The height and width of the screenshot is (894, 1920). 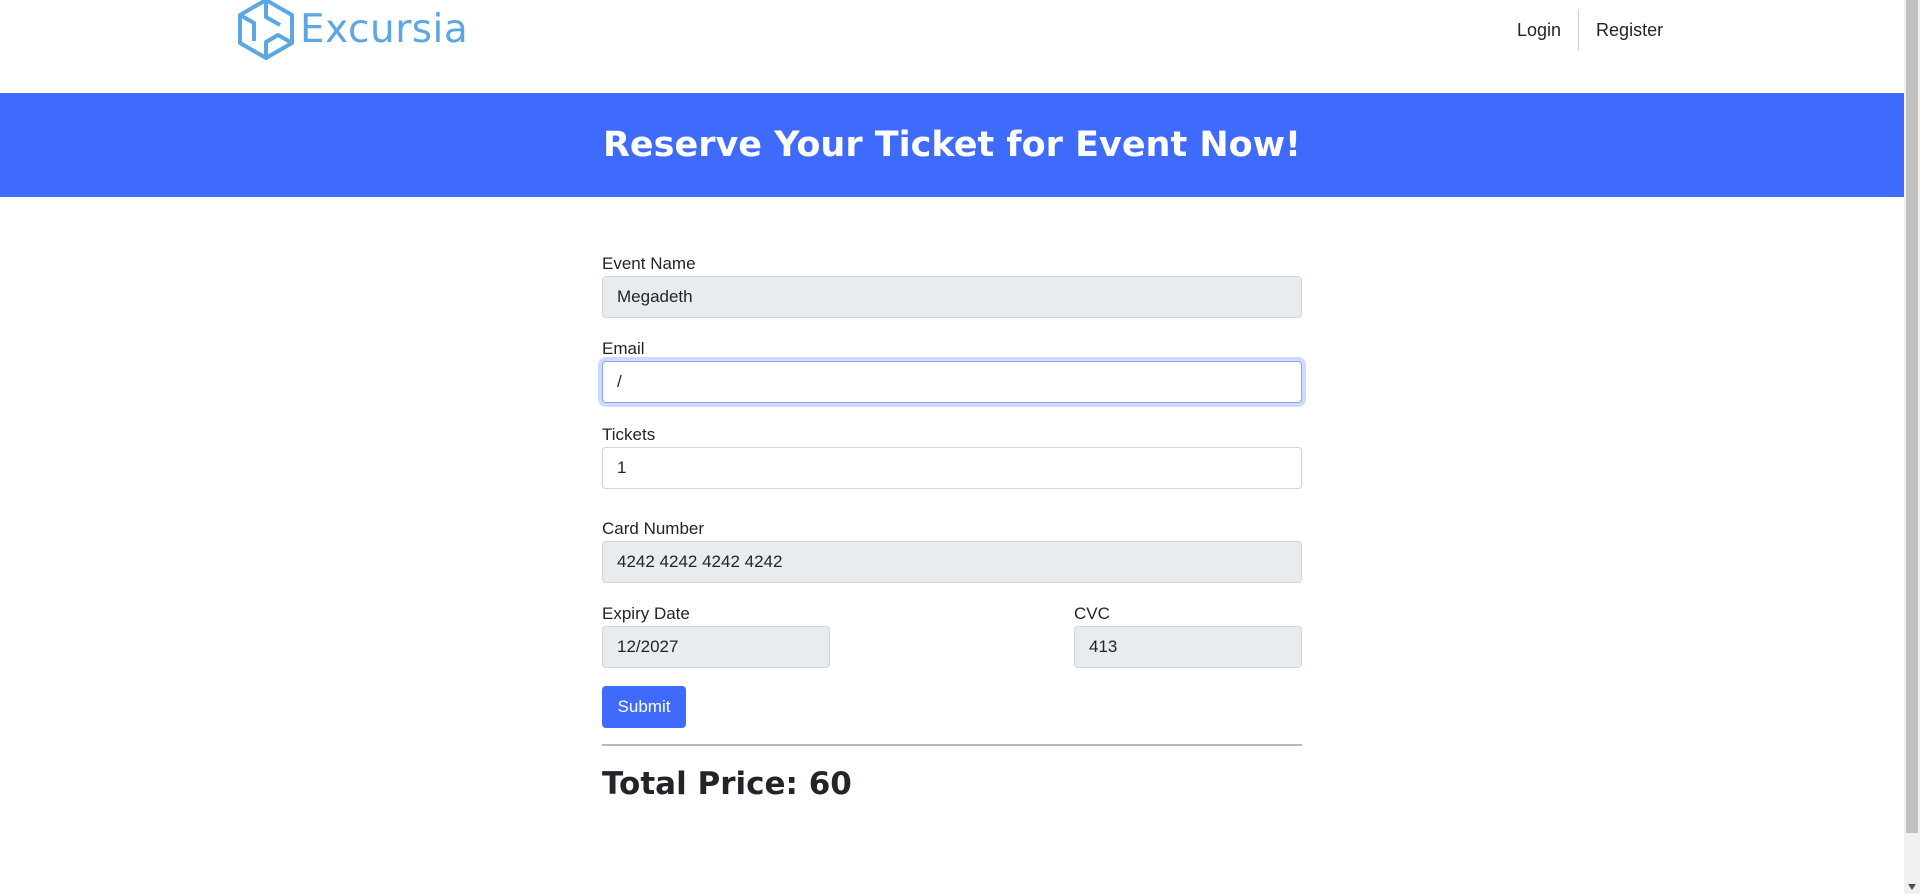 What do you see at coordinates (1188, 647) in the screenshot?
I see `cvc-field` at bounding box center [1188, 647].